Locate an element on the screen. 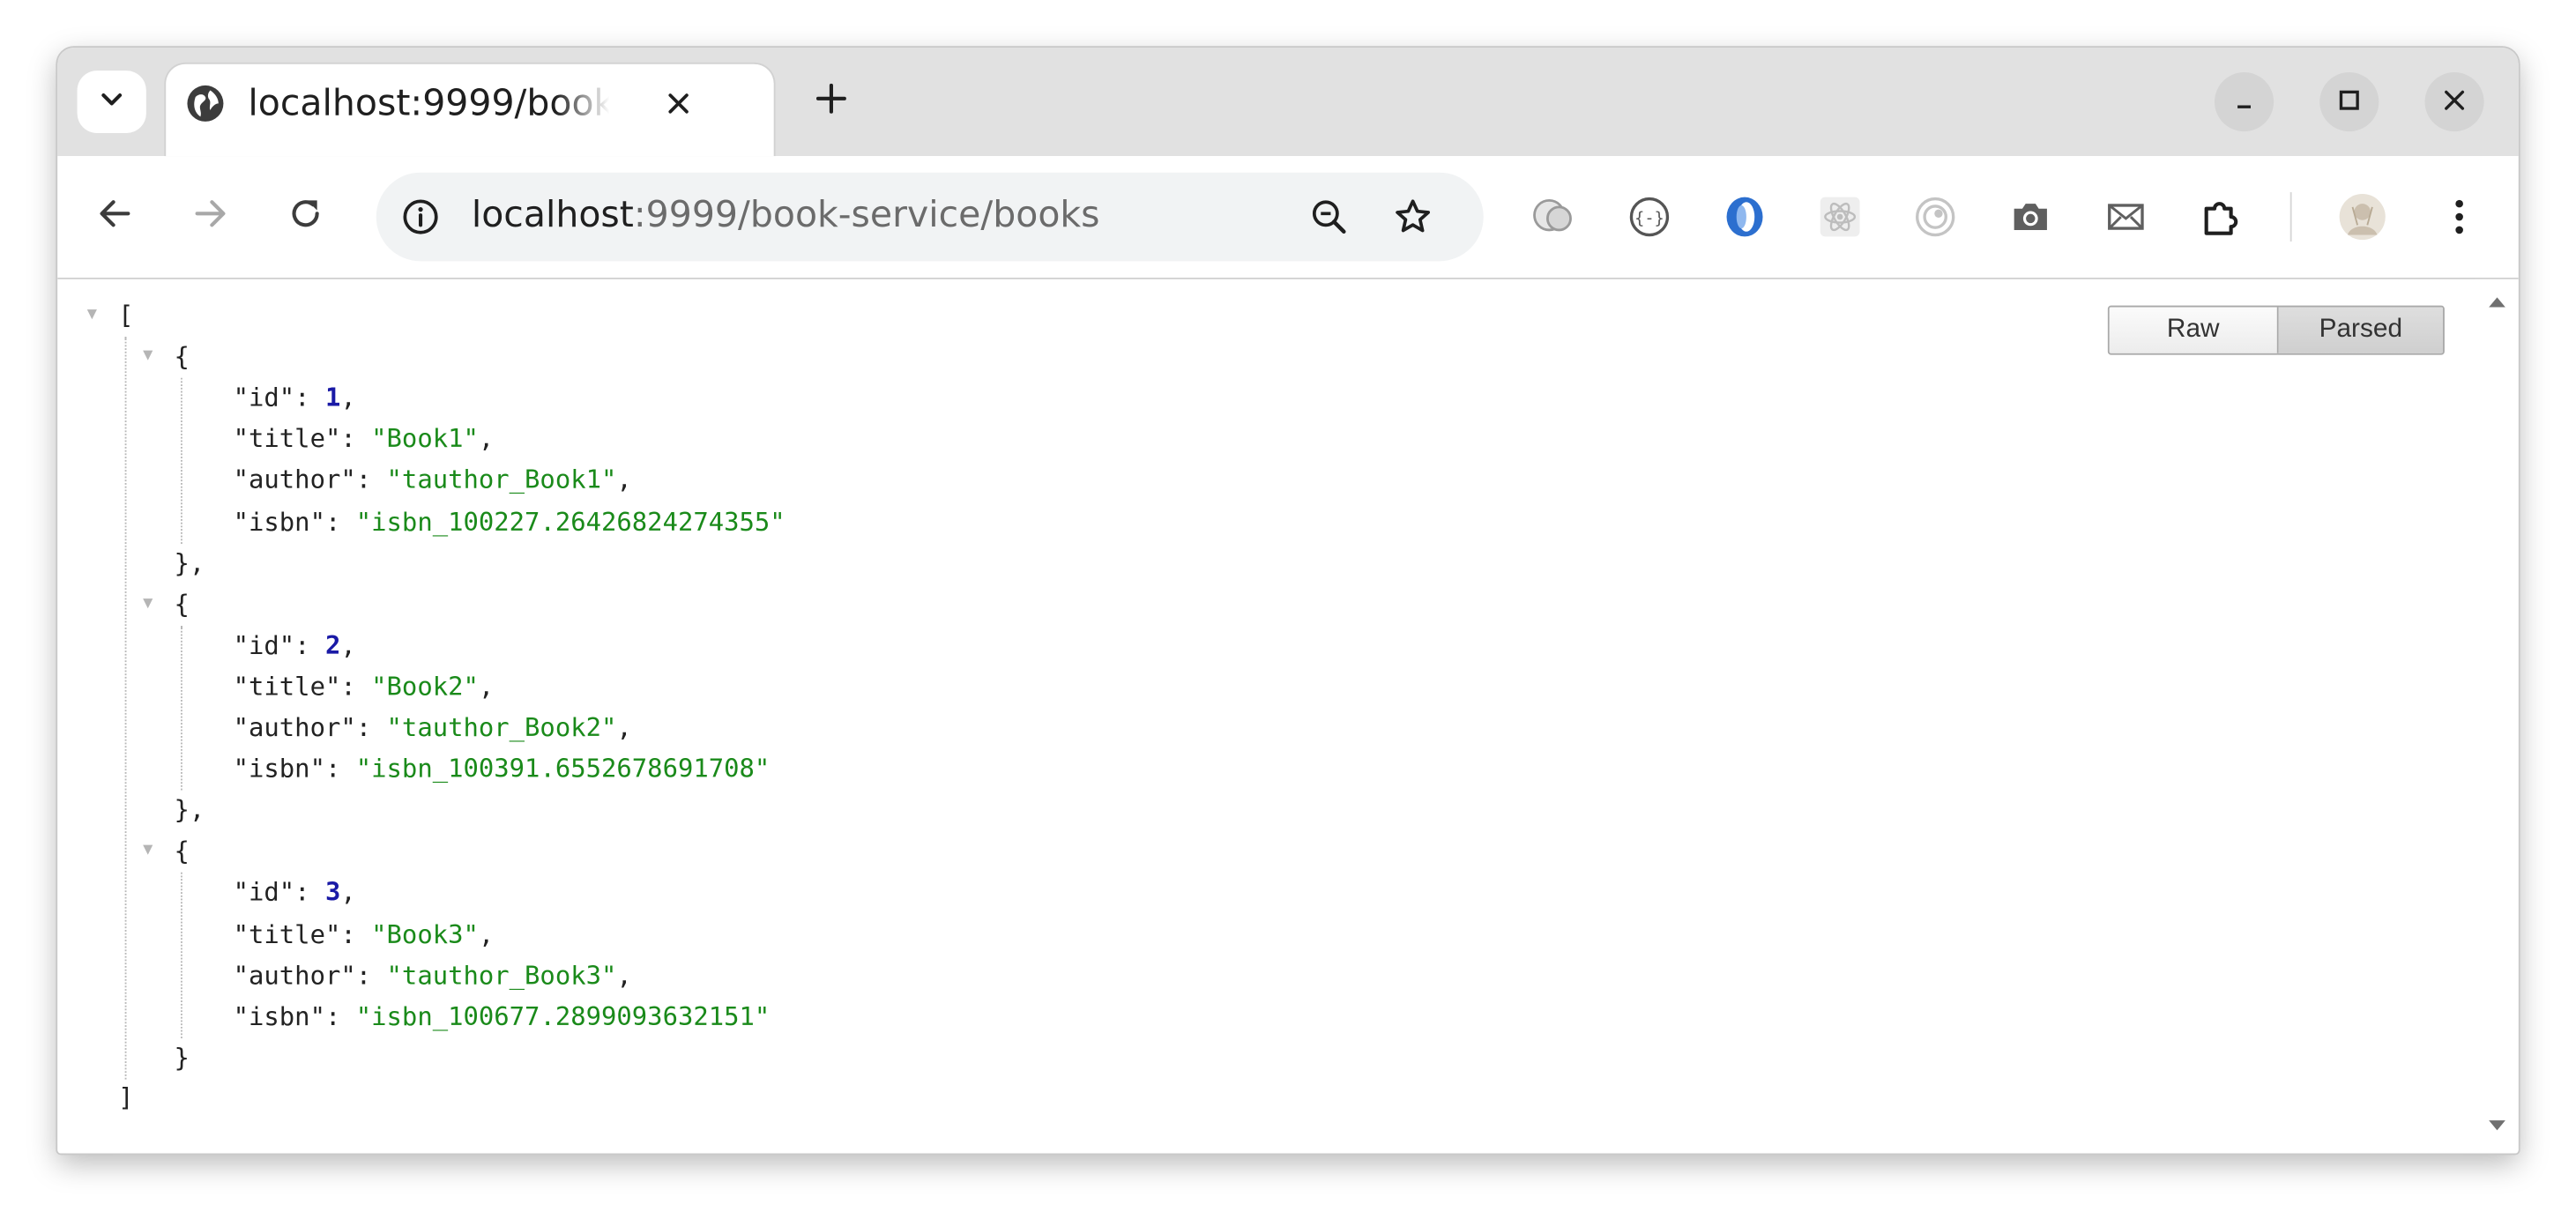  back-button is located at coordinates (115, 217).